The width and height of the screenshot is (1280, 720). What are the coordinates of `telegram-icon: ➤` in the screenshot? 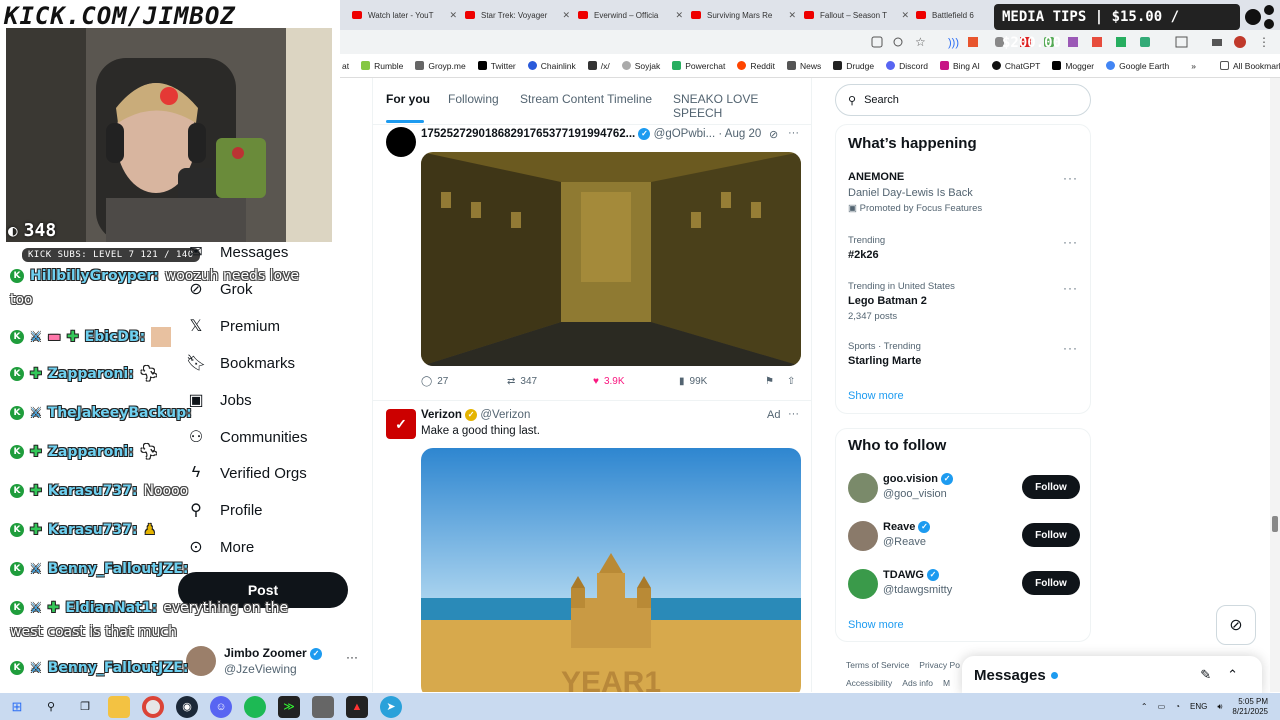 It's located at (391, 706).